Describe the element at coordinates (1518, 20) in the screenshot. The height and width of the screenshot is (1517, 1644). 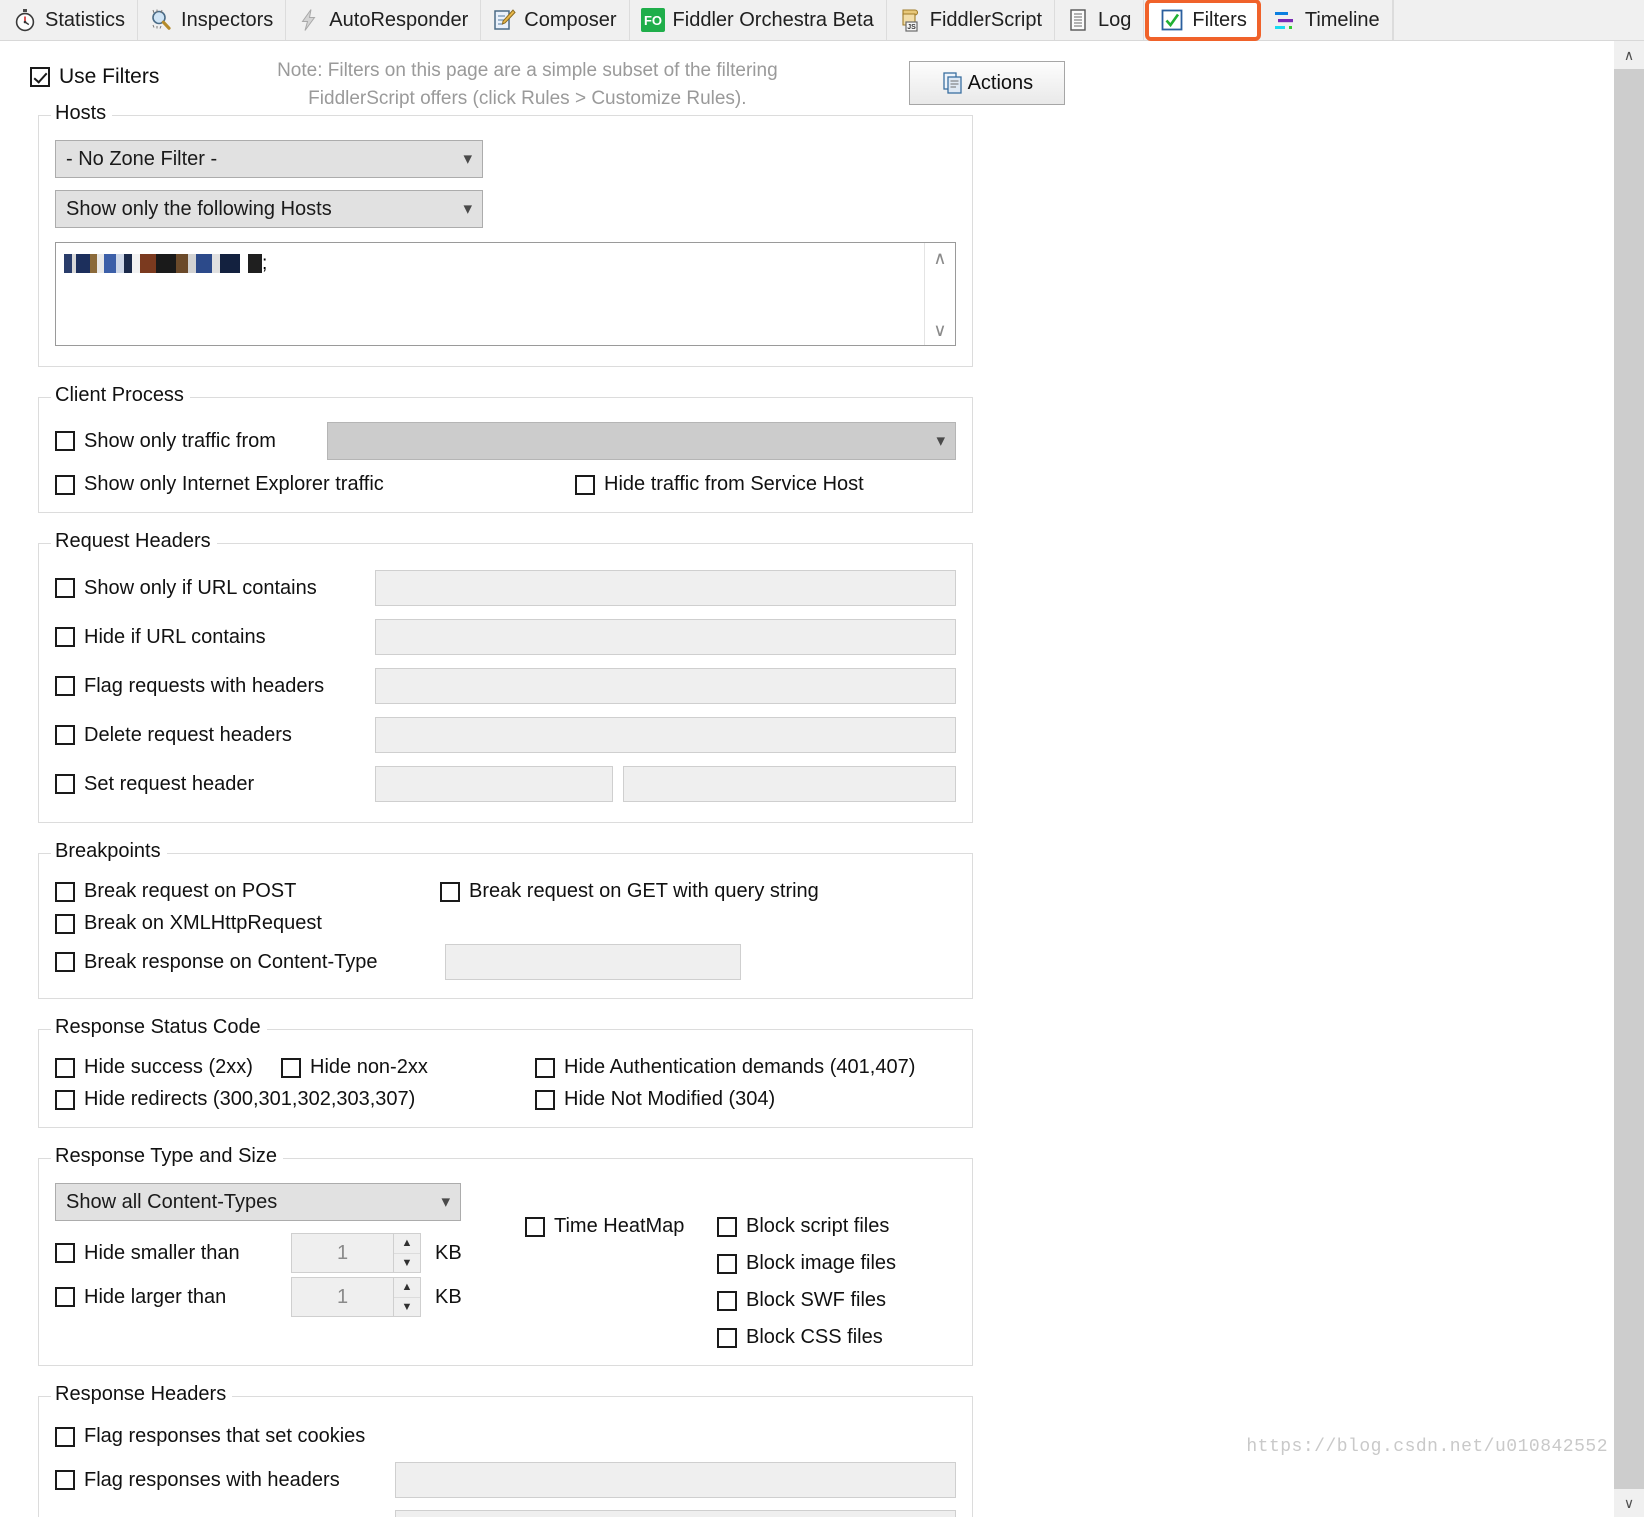
I see `tab-bar-filler` at that location.